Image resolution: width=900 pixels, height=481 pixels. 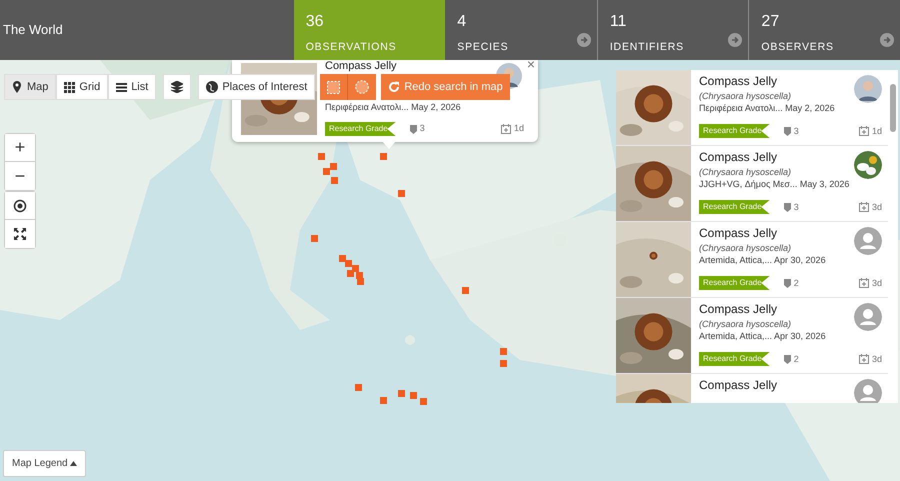 I want to click on stat-label: IDENTIFIERS, so click(x=647, y=47).